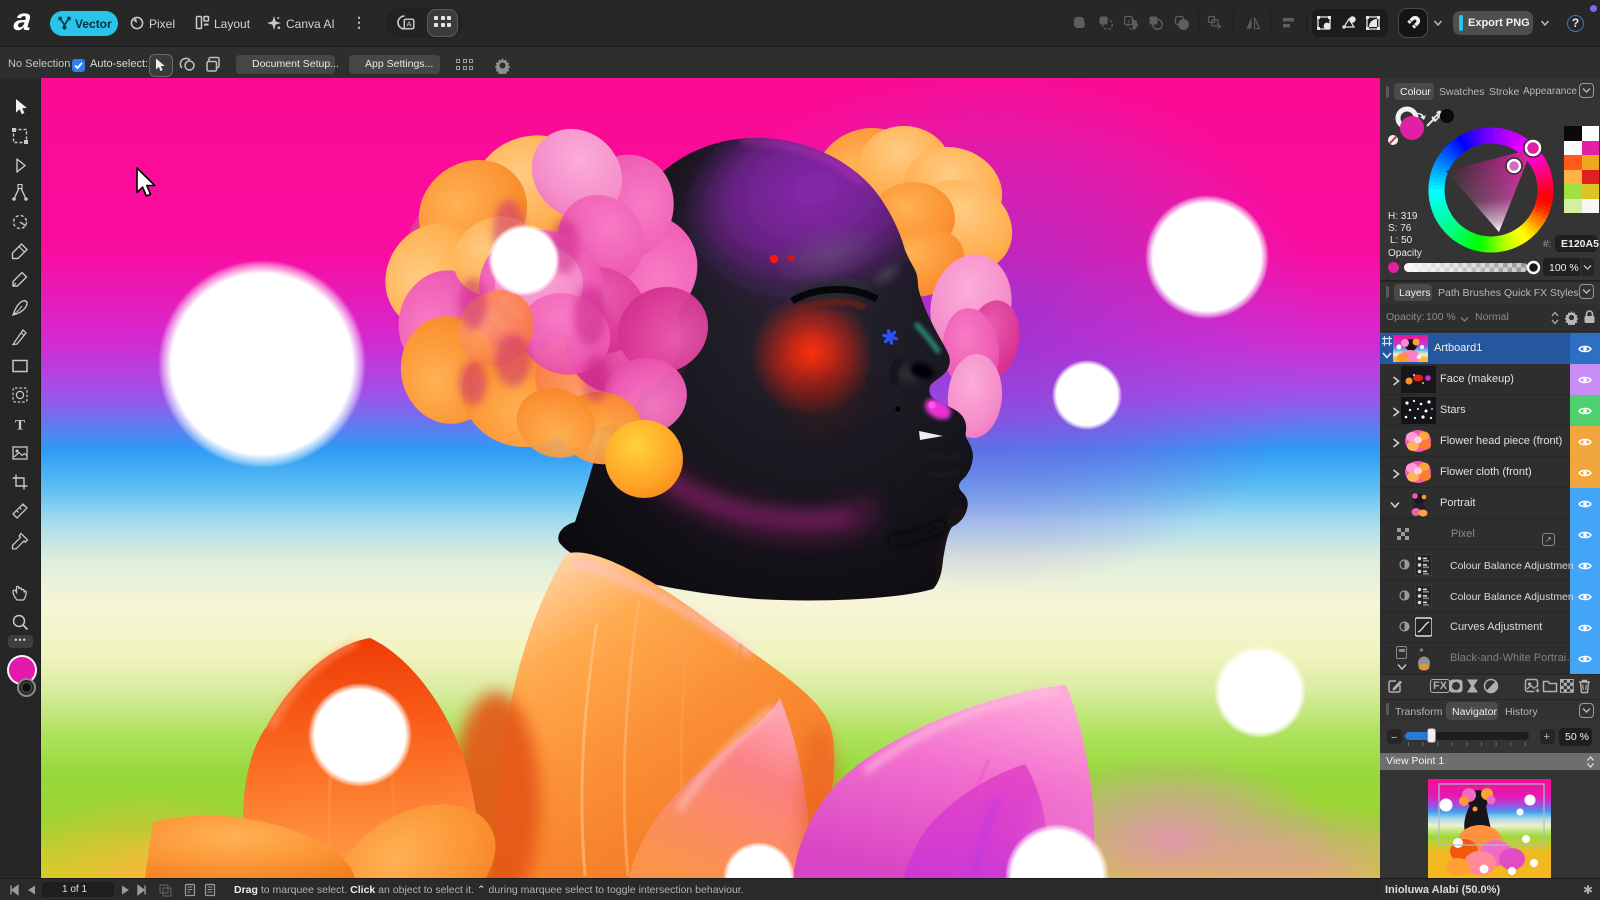  Describe the element at coordinates (20, 426) in the screenshot. I see `svg-text: T` at that location.